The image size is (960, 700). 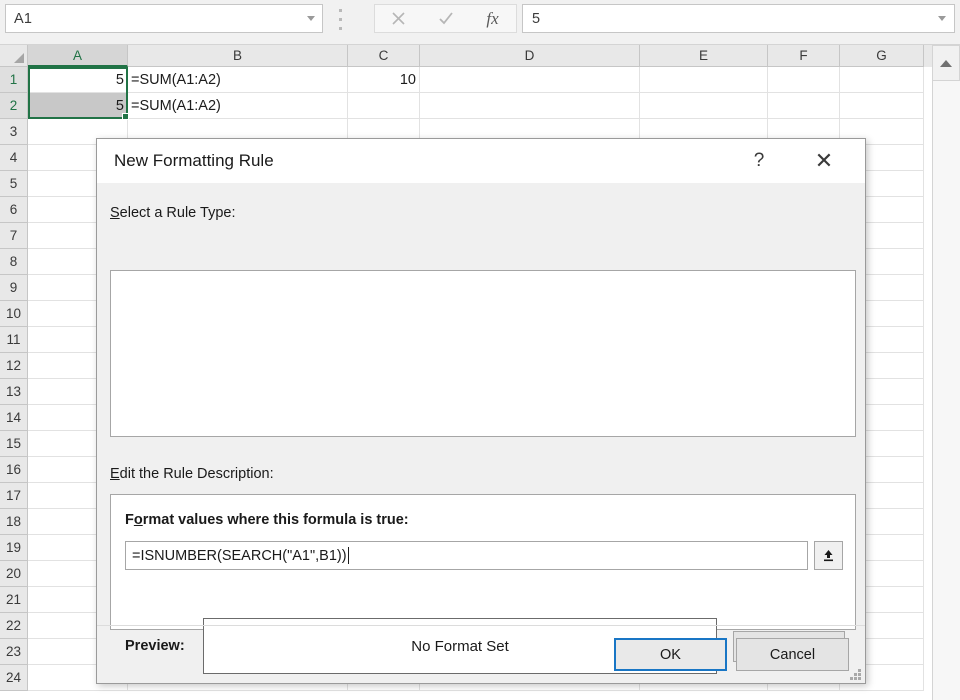 I want to click on row-header-16: 16, so click(x=14, y=470).